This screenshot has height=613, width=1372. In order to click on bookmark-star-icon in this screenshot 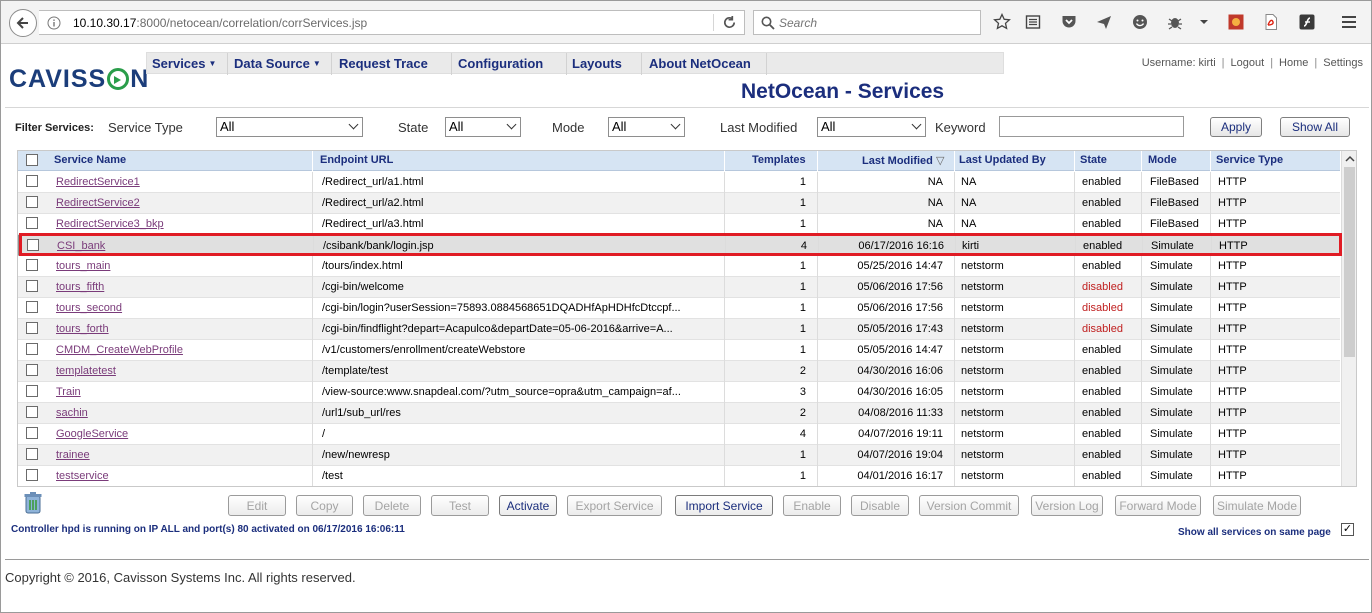, I will do `click(1002, 22)`.